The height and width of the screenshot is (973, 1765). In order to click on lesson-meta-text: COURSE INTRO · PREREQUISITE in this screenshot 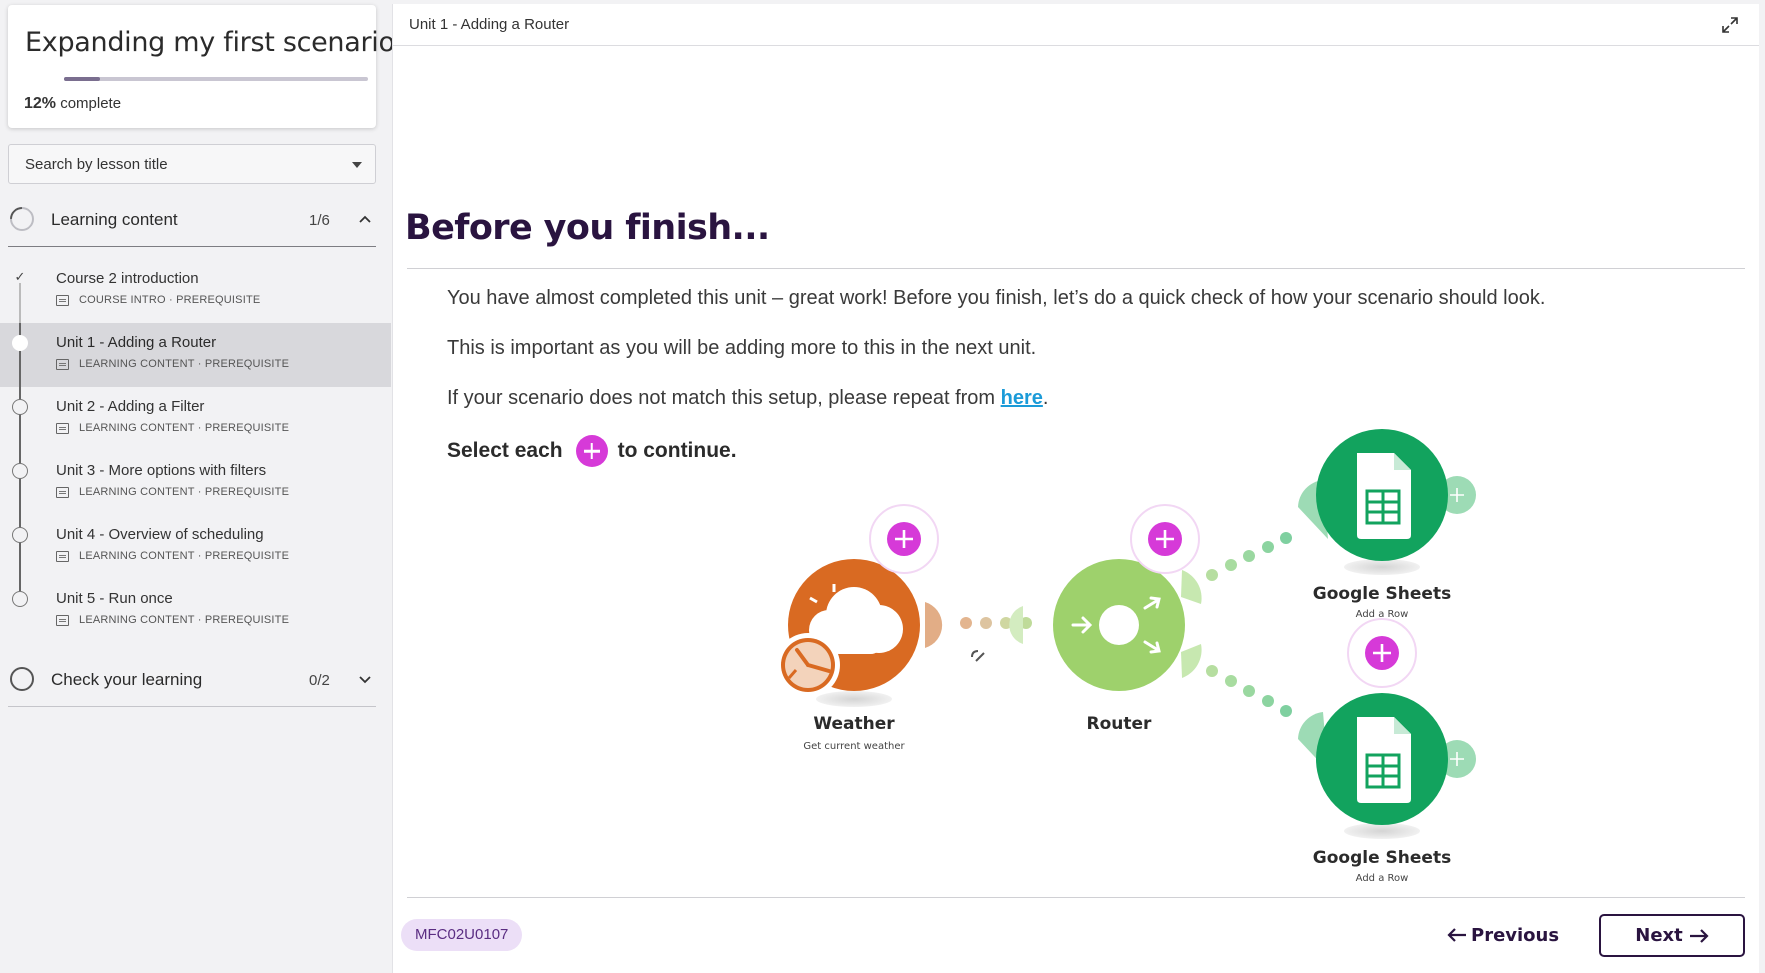, I will do `click(170, 300)`.